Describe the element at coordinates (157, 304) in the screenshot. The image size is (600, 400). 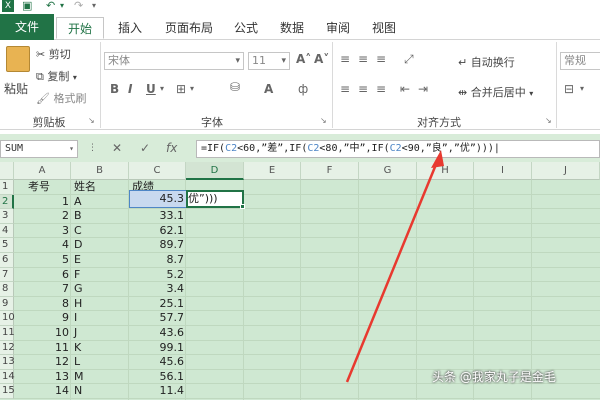
I see `cell-score: 25.1` at that location.